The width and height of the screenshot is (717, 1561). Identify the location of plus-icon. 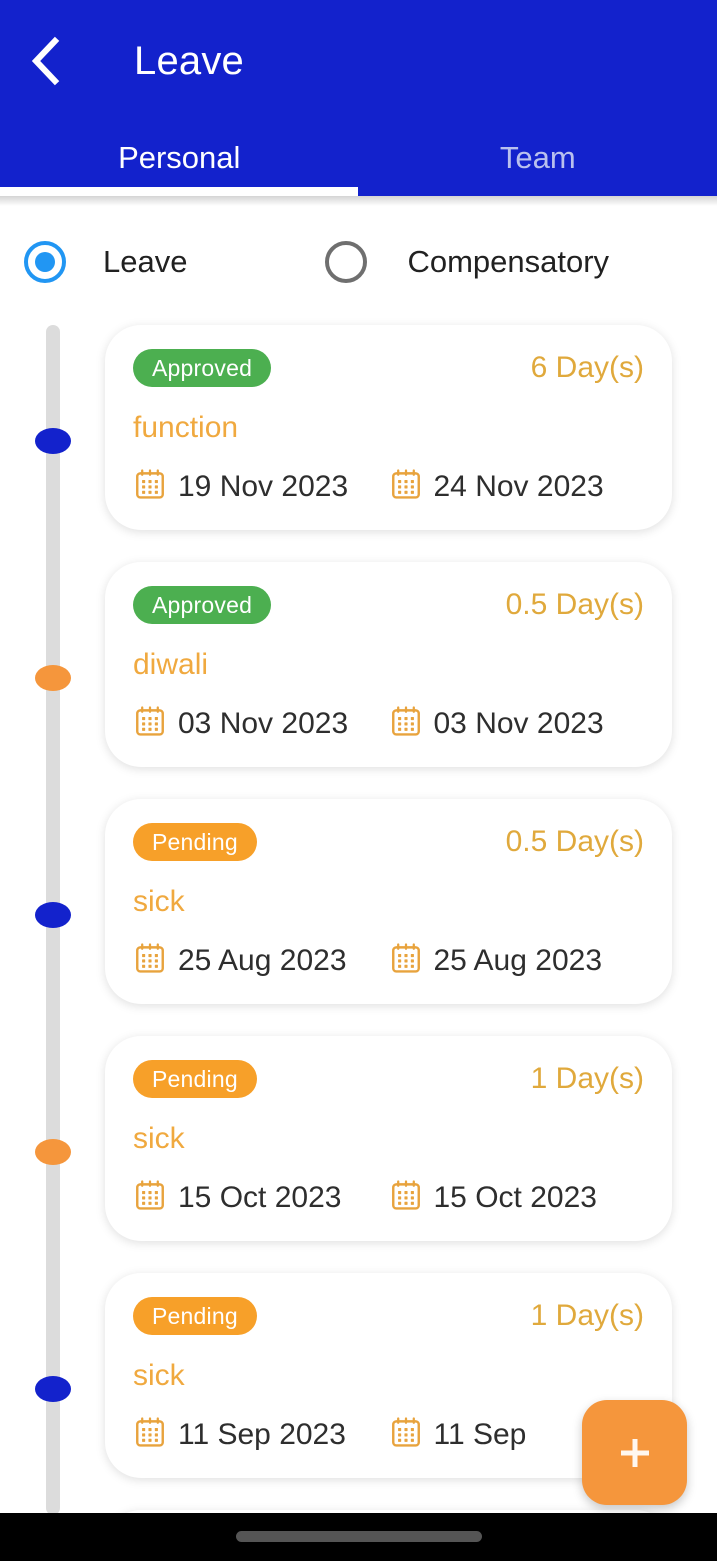
(635, 1453).